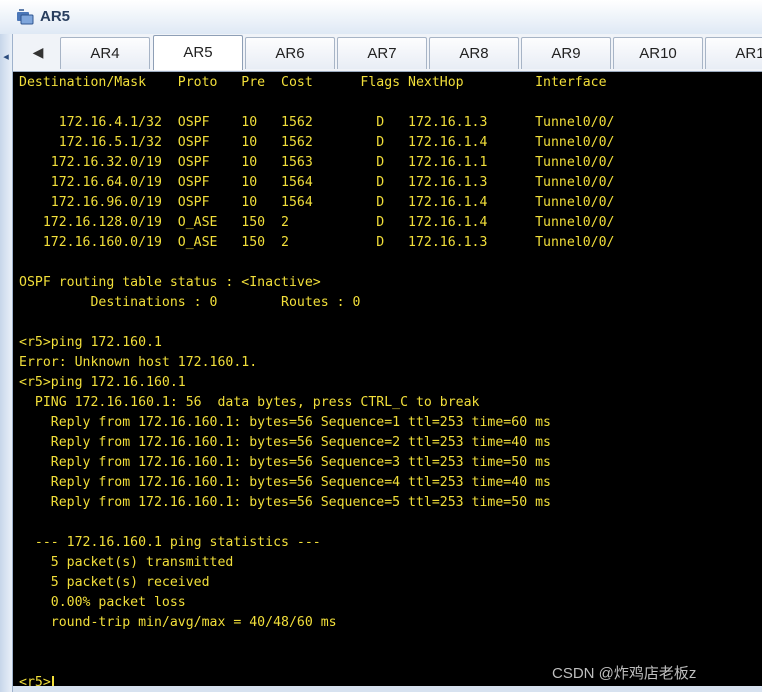  Describe the element at coordinates (52, 680) in the screenshot. I see `text-cursor` at that location.